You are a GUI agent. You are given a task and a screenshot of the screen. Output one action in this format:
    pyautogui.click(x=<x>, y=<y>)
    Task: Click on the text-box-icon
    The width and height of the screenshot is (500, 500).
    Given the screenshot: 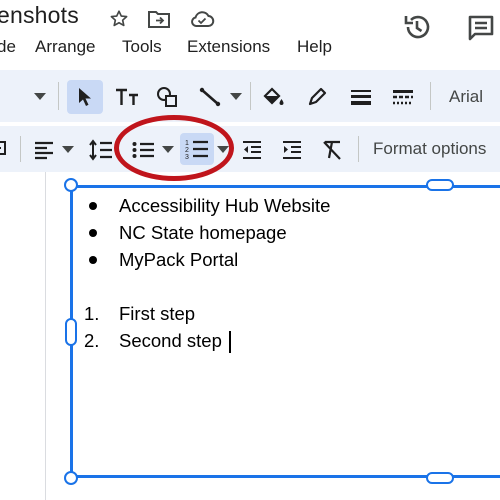 What is the action you would take?
    pyautogui.click(x=127, y=97)
    